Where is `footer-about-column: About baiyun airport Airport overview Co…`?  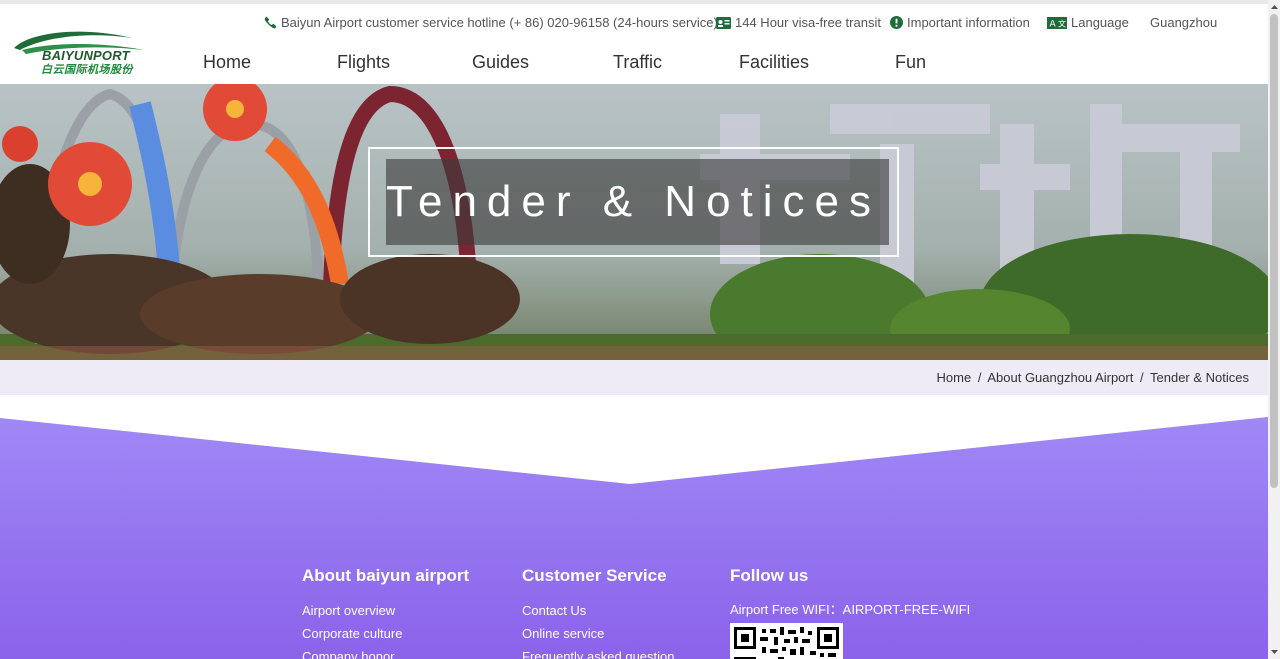
footer-about-column: About baiyun airport Airport overview Co… is located at coordinates (385, 612).